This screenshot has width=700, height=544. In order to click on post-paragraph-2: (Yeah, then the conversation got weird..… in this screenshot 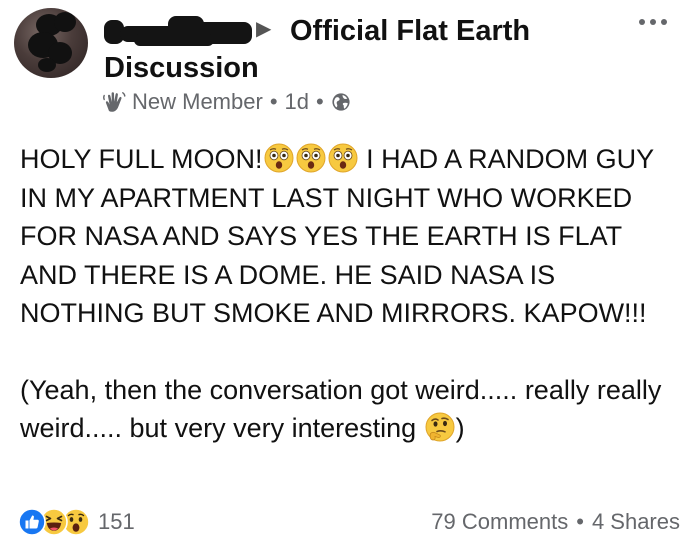, I will do `click(350, 409)`.